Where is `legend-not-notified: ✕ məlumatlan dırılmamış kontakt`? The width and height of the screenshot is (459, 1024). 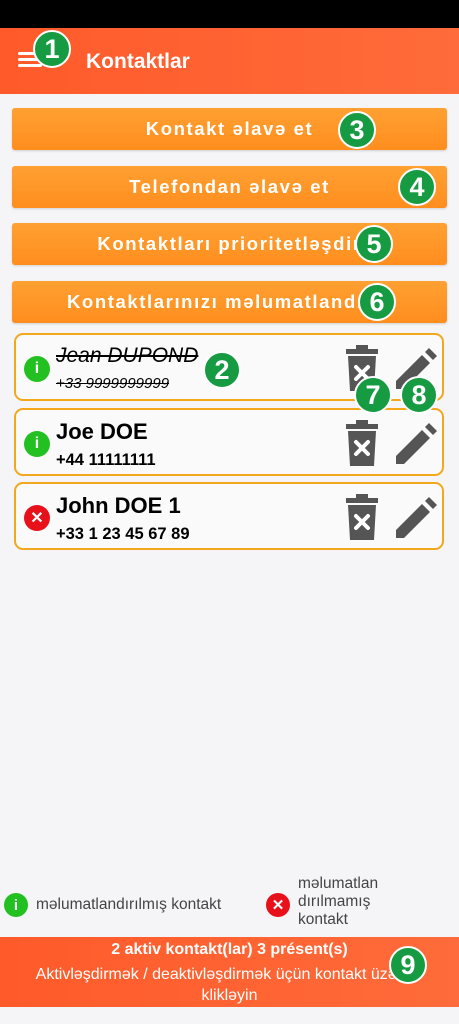 legend-not-notified: ✕ məlumatlan dırılmamış kontakt is located at coordinates (337, 902).